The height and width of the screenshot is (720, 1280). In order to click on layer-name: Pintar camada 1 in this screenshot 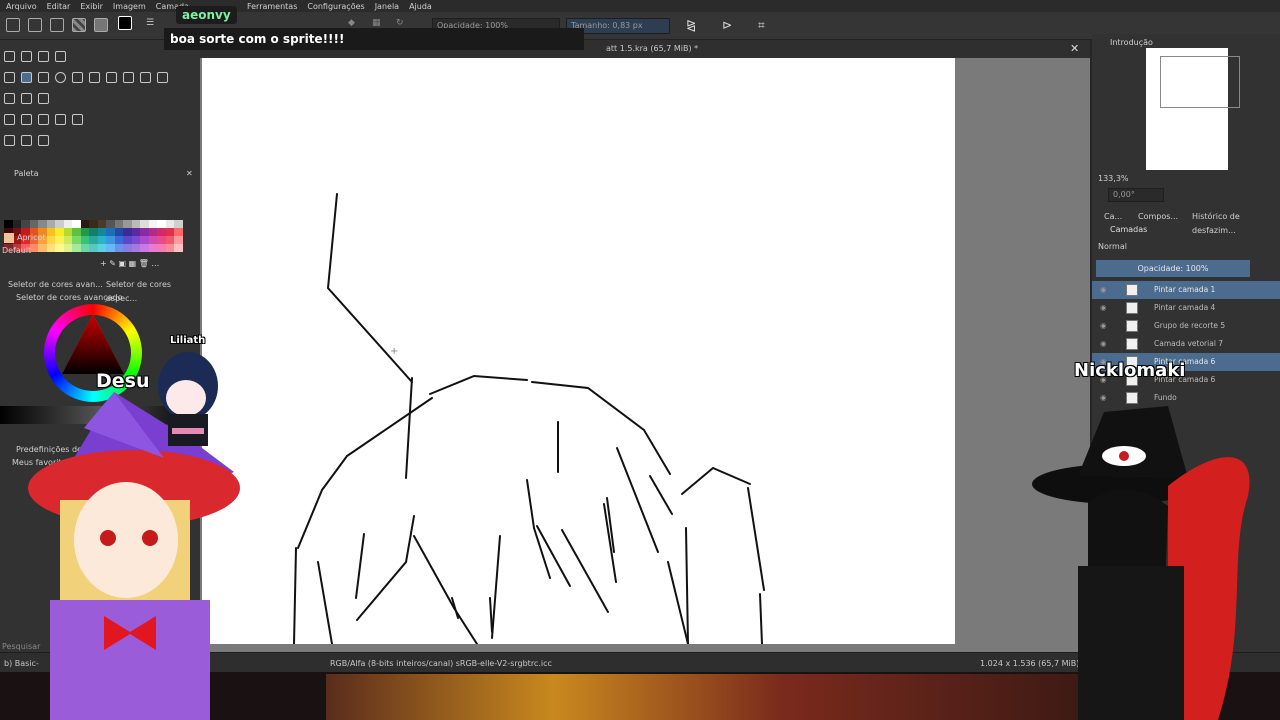, I will do `click(1184, 290)`.